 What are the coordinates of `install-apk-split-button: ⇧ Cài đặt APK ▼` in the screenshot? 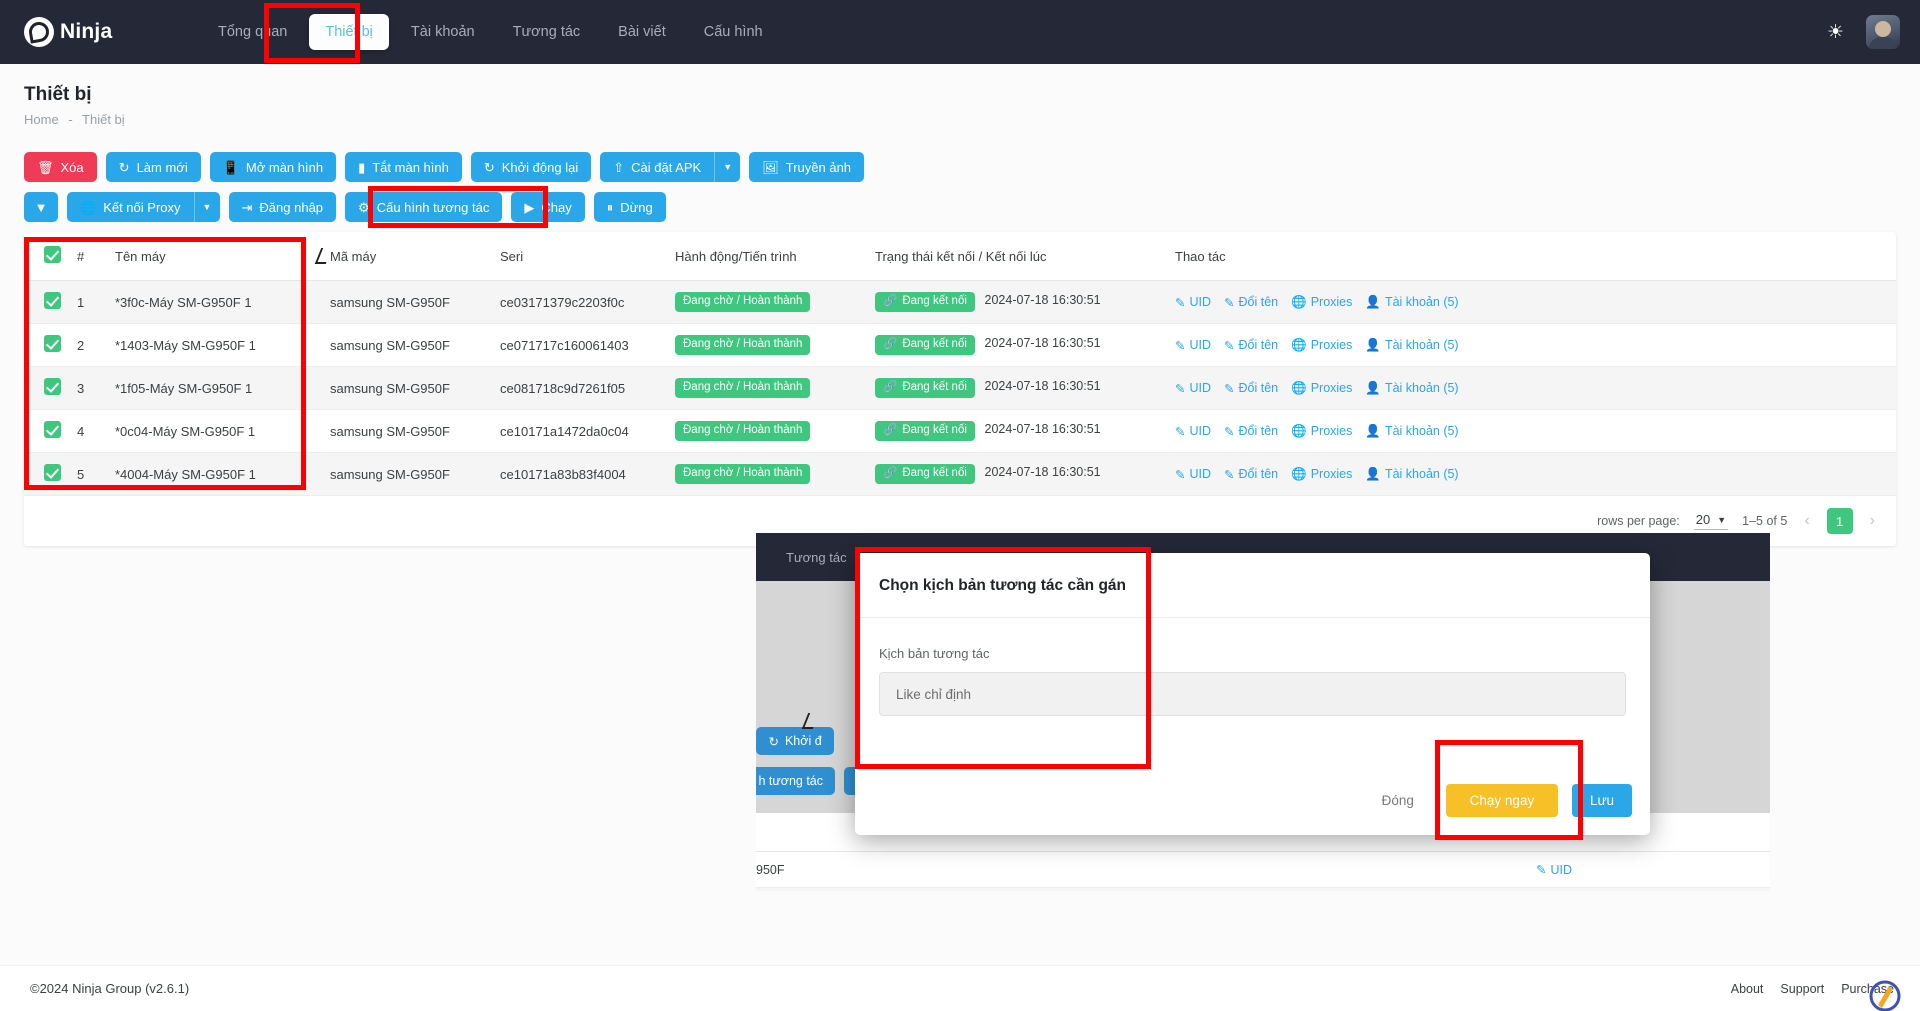 It's located at (670, 167).